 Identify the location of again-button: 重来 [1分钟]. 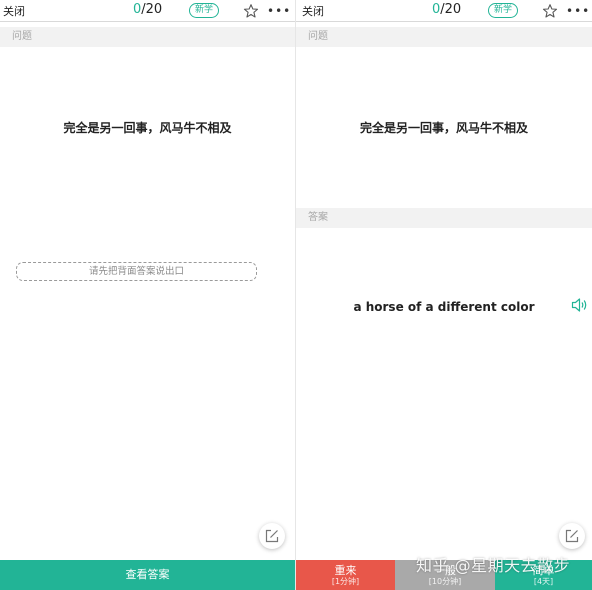
(345, 575).